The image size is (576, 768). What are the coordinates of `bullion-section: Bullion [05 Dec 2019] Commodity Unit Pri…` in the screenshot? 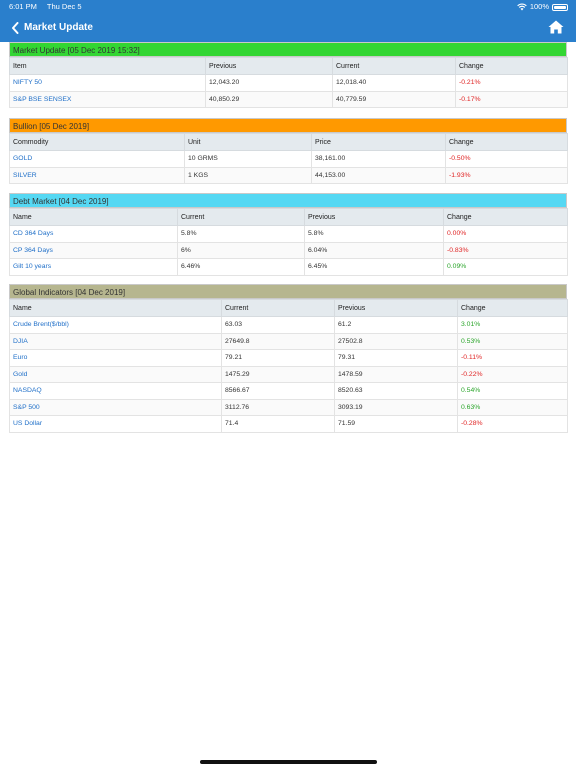 It's located at (288, 151).